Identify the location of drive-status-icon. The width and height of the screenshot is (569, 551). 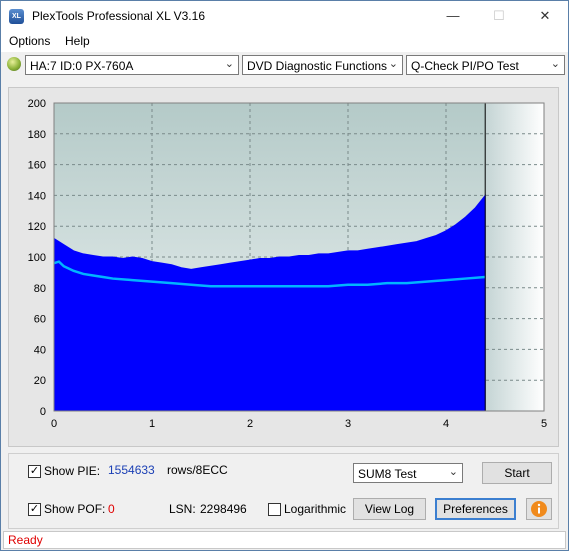
(14, 64).